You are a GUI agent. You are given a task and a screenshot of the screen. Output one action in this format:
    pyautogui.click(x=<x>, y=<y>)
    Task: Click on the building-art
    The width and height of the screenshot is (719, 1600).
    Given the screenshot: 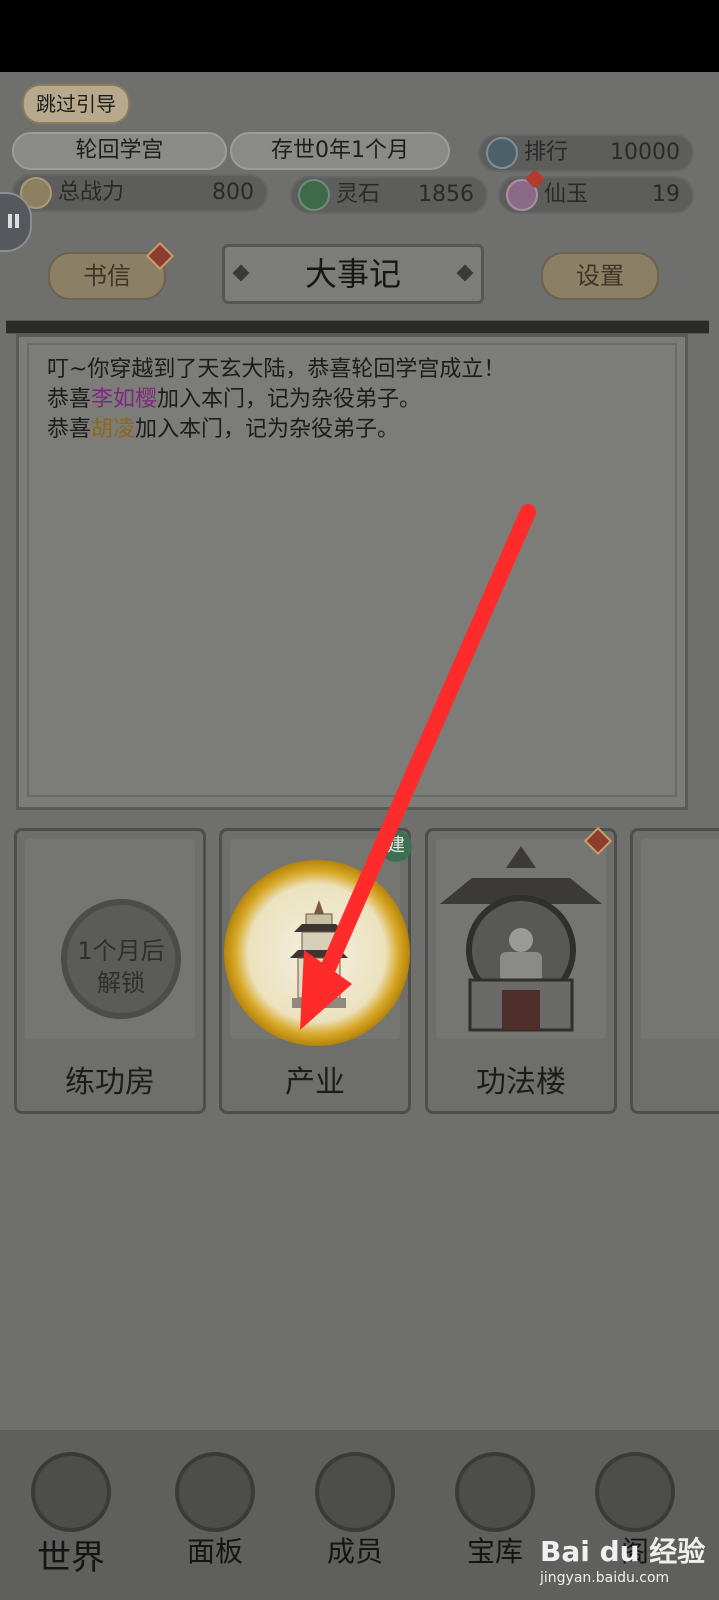 What is the action you would take?
    pyautogui.click(x=680, y=939)
    